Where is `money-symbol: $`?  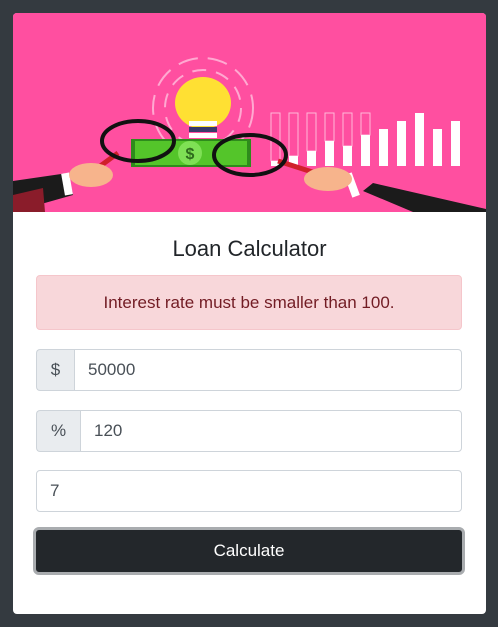
money-symbol: $ is located at coordinates (190, 154).